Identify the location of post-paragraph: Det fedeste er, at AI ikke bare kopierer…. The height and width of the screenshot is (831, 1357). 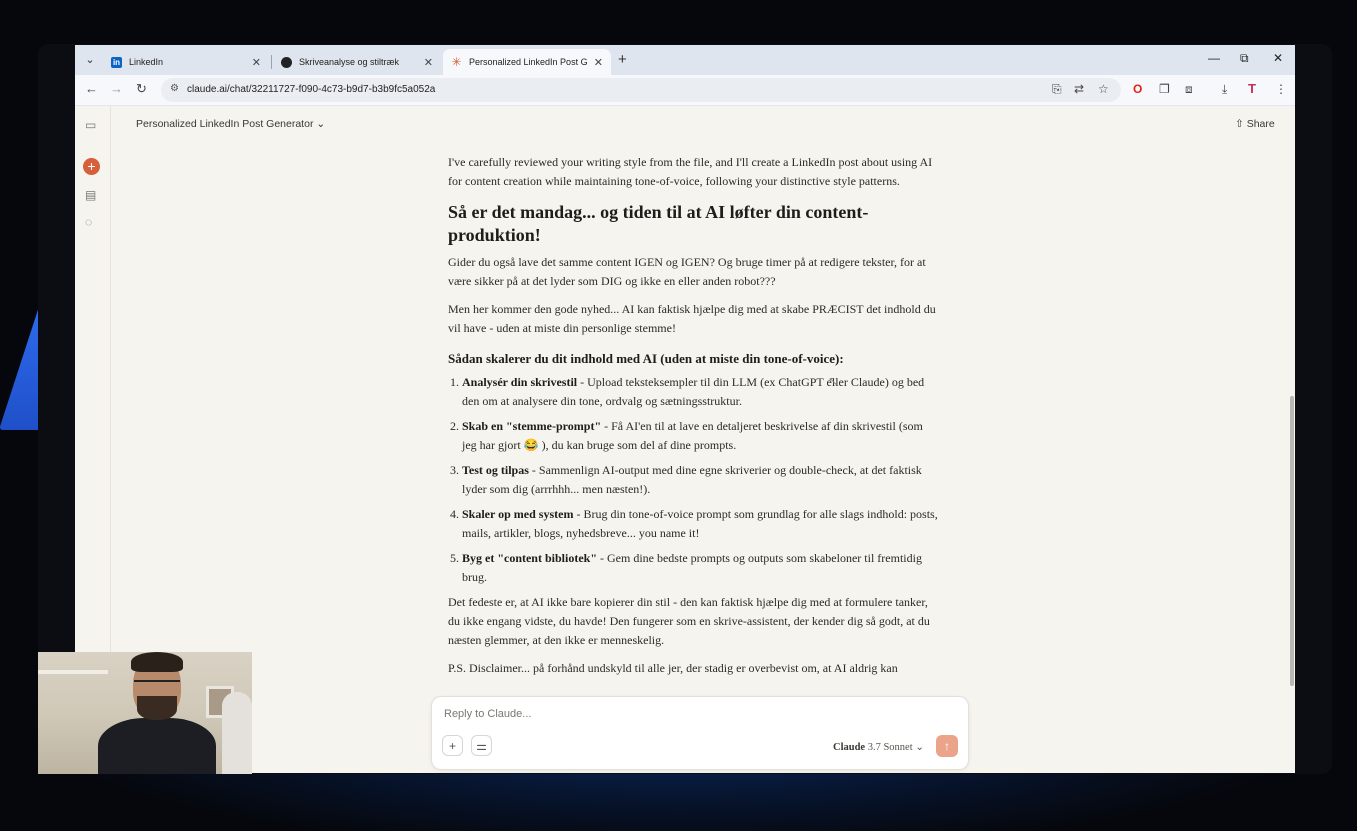
(689, 621).